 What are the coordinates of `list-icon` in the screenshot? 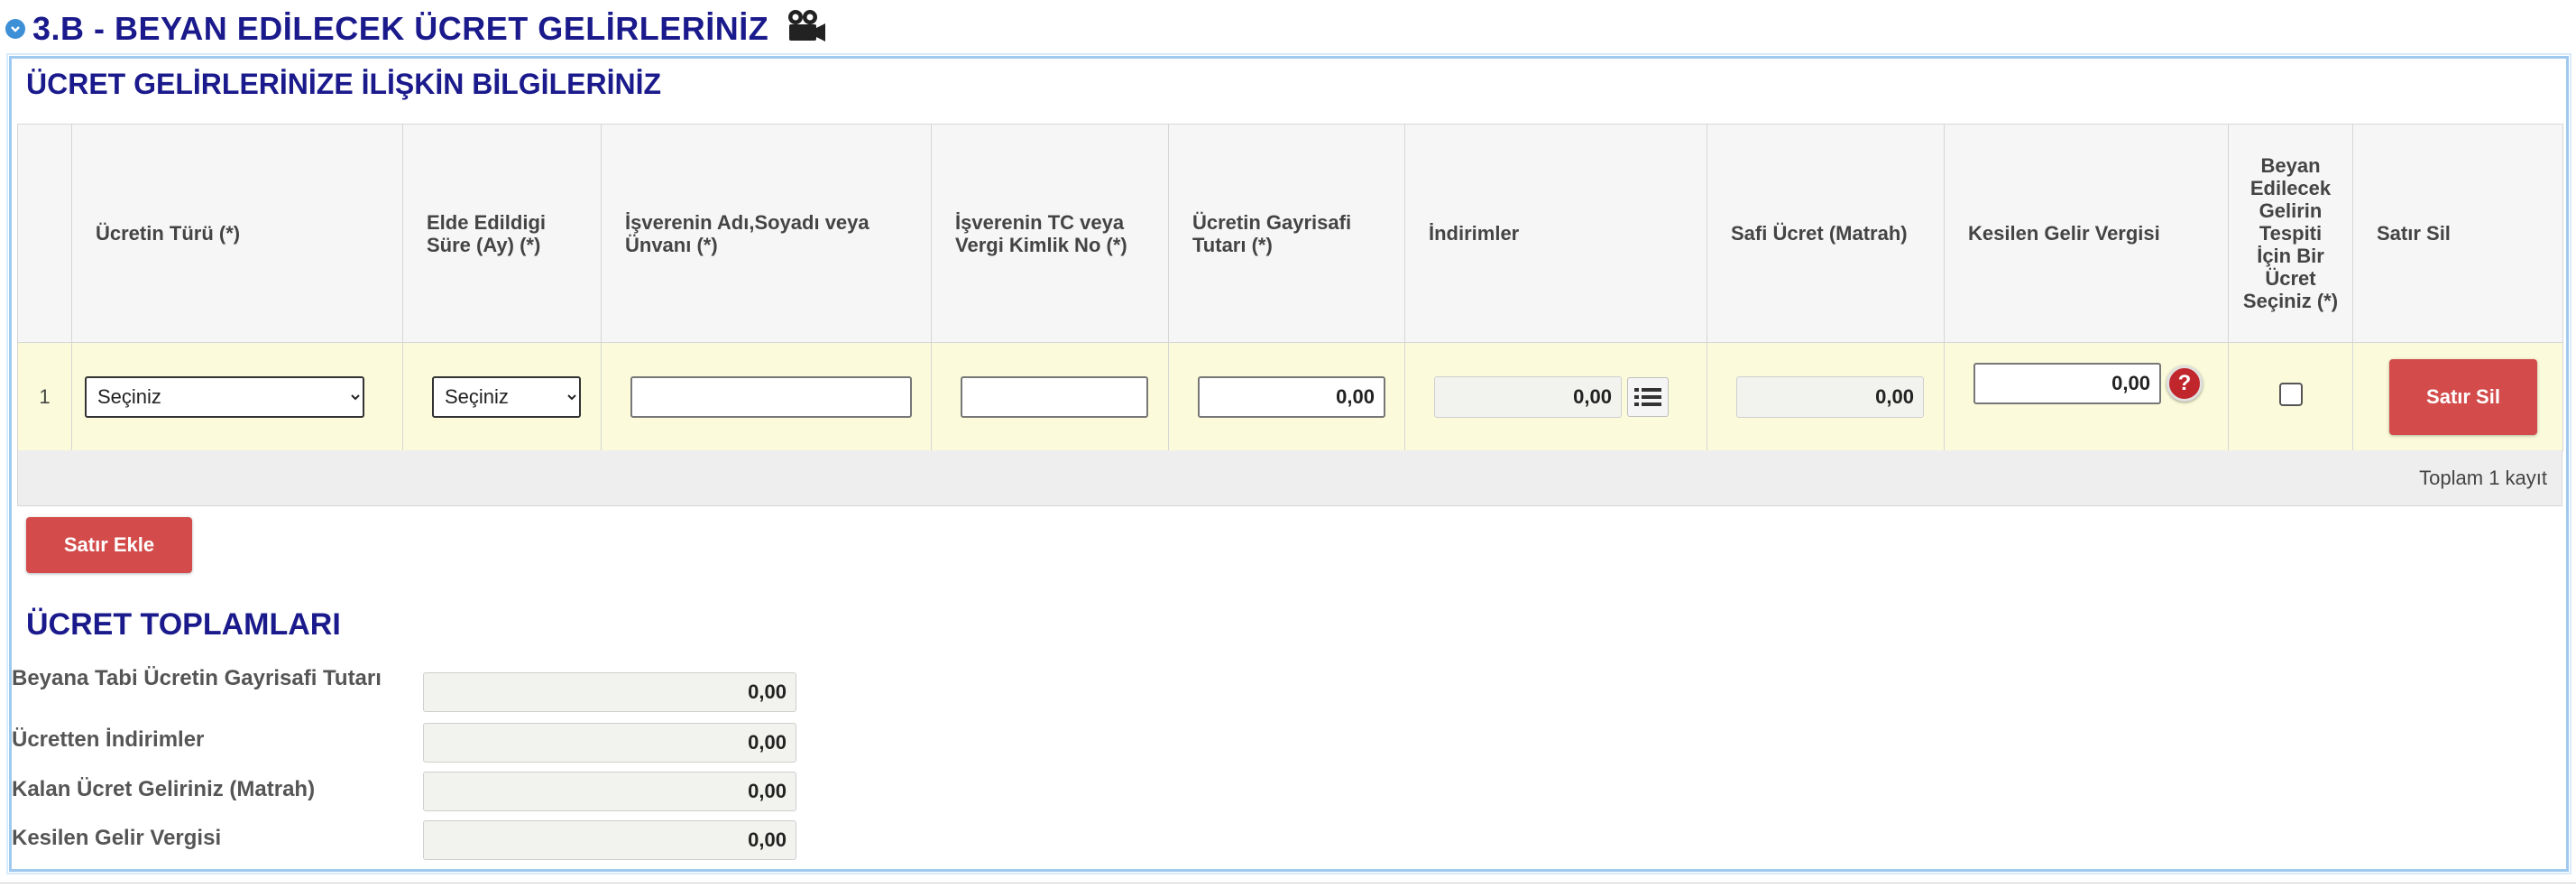 It's located at (1647, 396).